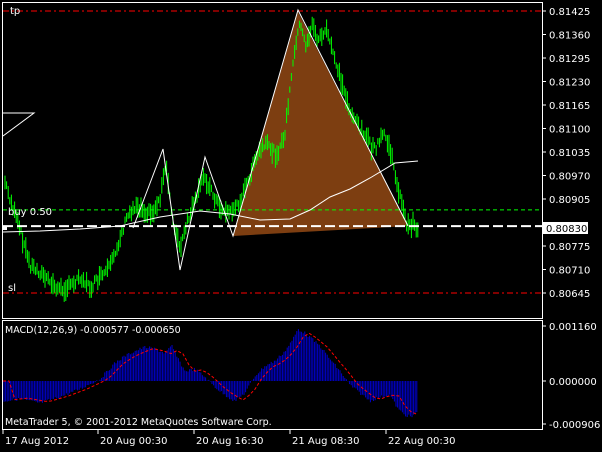 The image size is (602, 452). I want to click on current-price-value: 0.80830, so click(566, 229).